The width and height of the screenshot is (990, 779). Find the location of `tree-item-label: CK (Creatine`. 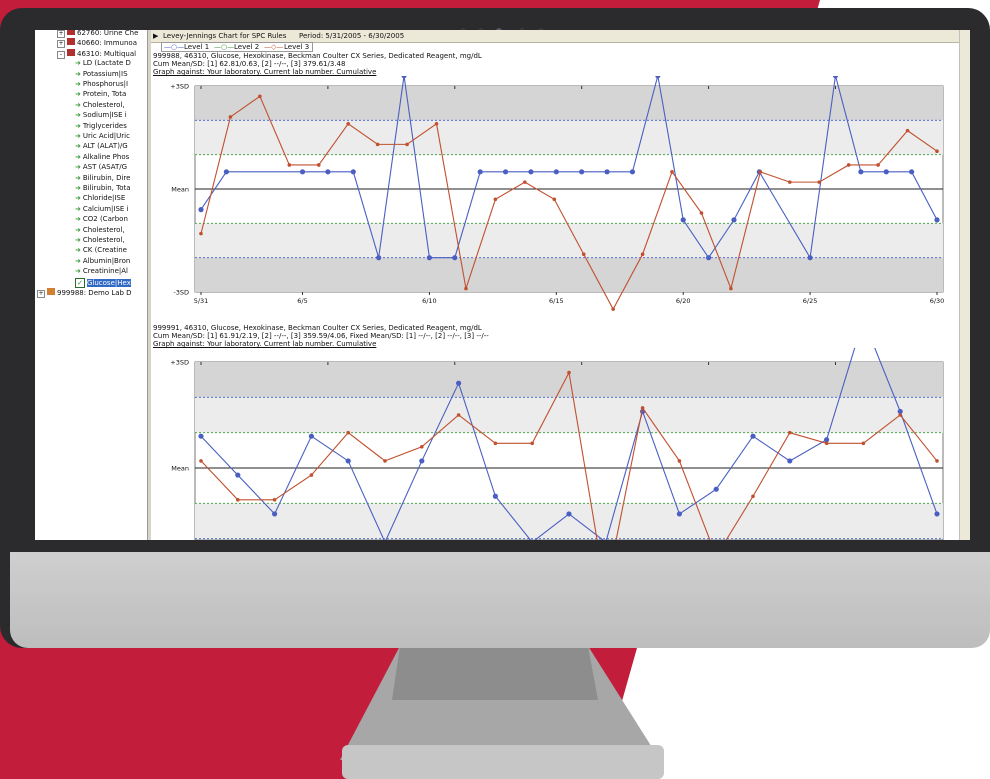

tree-item-label: CK (Creatine is located at coordinates (104, 250).